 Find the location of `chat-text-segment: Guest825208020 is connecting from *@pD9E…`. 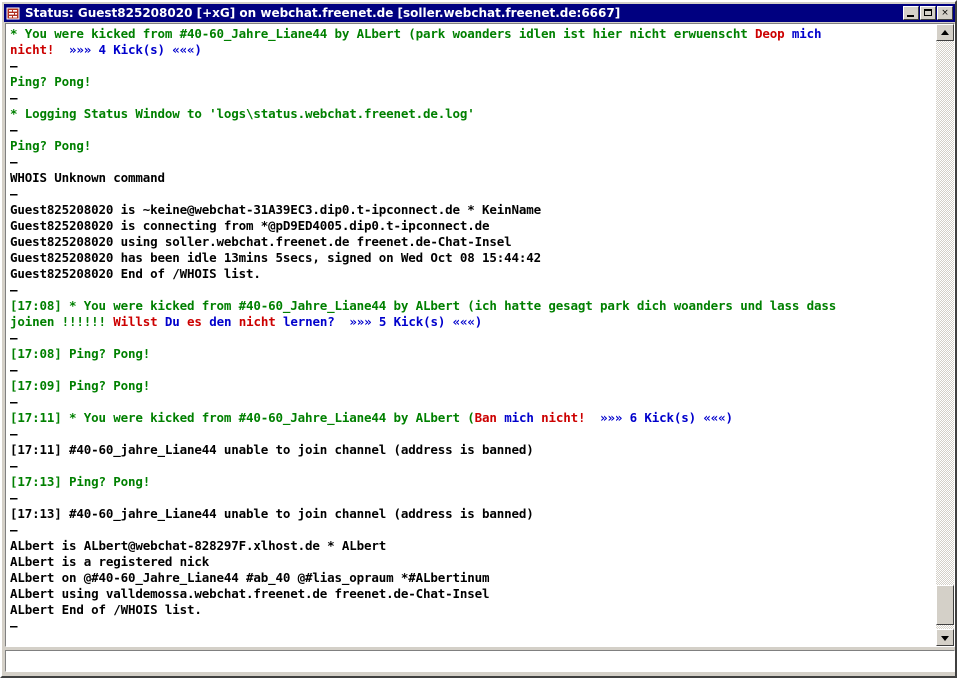

chat-text-segment: Guest825208020 is connecting from *@pD9E… is located at coordinates (250, 225).